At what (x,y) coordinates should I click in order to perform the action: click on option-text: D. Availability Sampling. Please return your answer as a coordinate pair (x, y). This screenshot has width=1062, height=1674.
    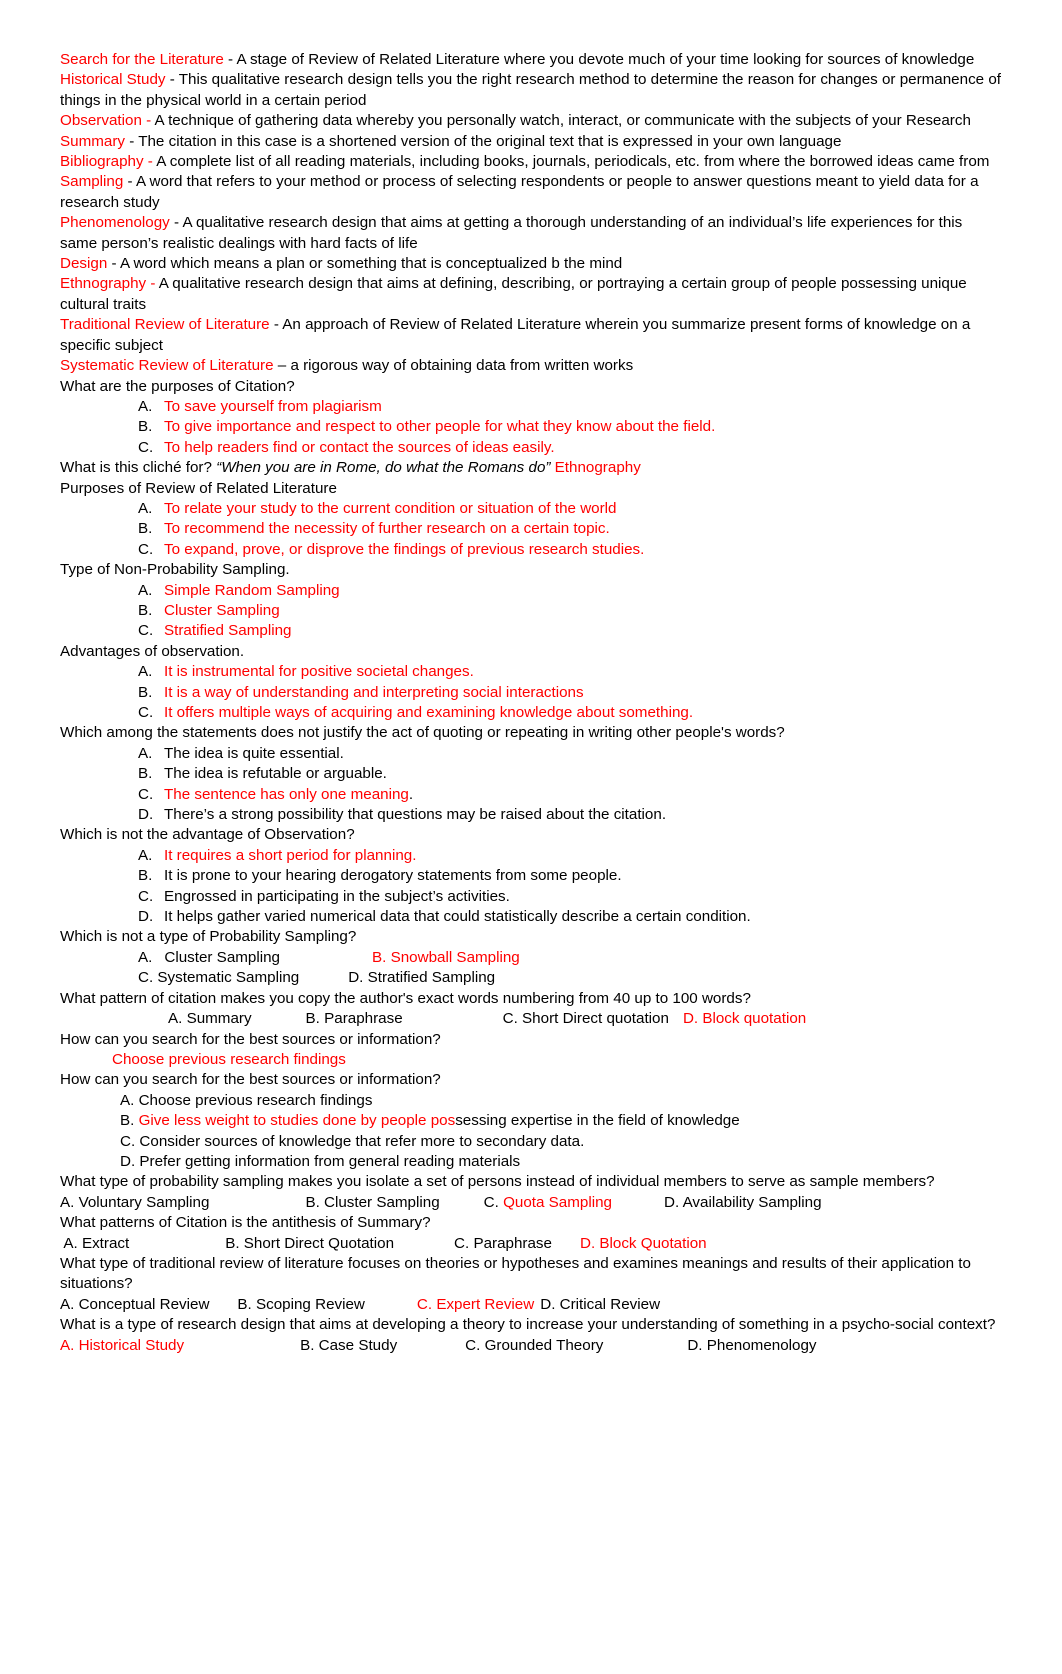
    Looking at the image, I should click on (743, 1202).